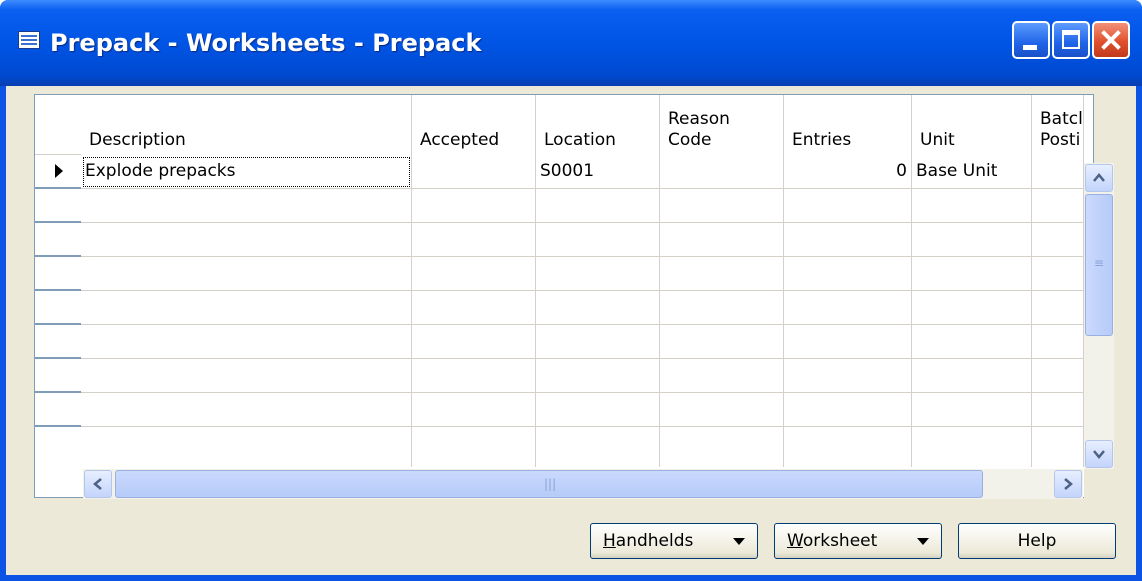 The width and height of the screenshot is (1142, 581). I want to click on scroll-up-button, so click(1099, 178).